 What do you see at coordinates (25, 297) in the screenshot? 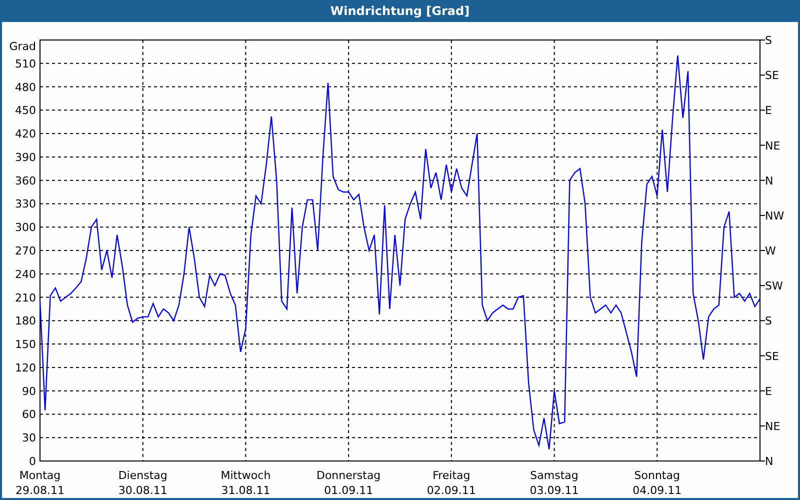
I see `y-tick-label: 210` at bounding box center [25, 297].